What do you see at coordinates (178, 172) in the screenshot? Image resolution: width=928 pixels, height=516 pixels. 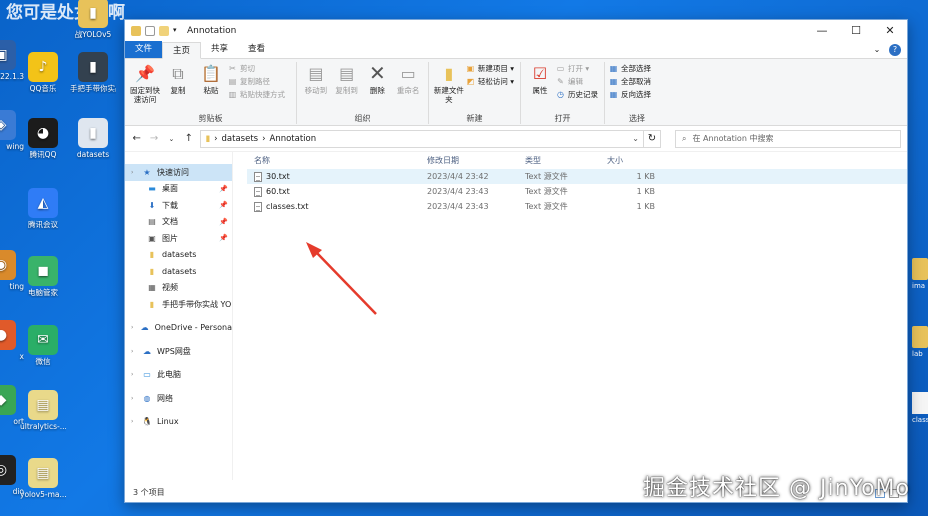 I see `nav-item: › ★ 快速访问` at bounding box center [178, 172].